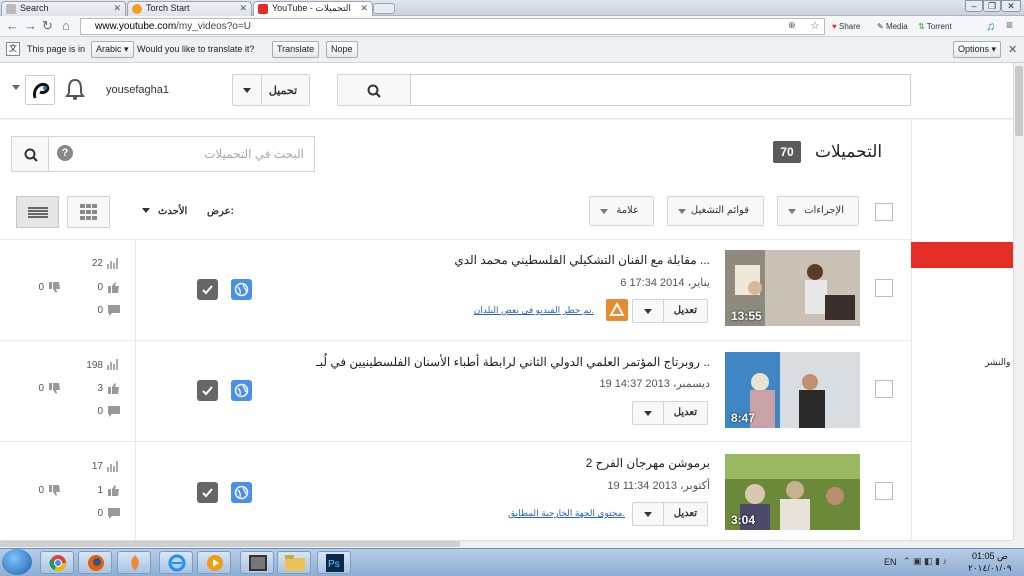 This screenshot has width=1024, height=576. I want to click on list-view-button, so click(37, 212).